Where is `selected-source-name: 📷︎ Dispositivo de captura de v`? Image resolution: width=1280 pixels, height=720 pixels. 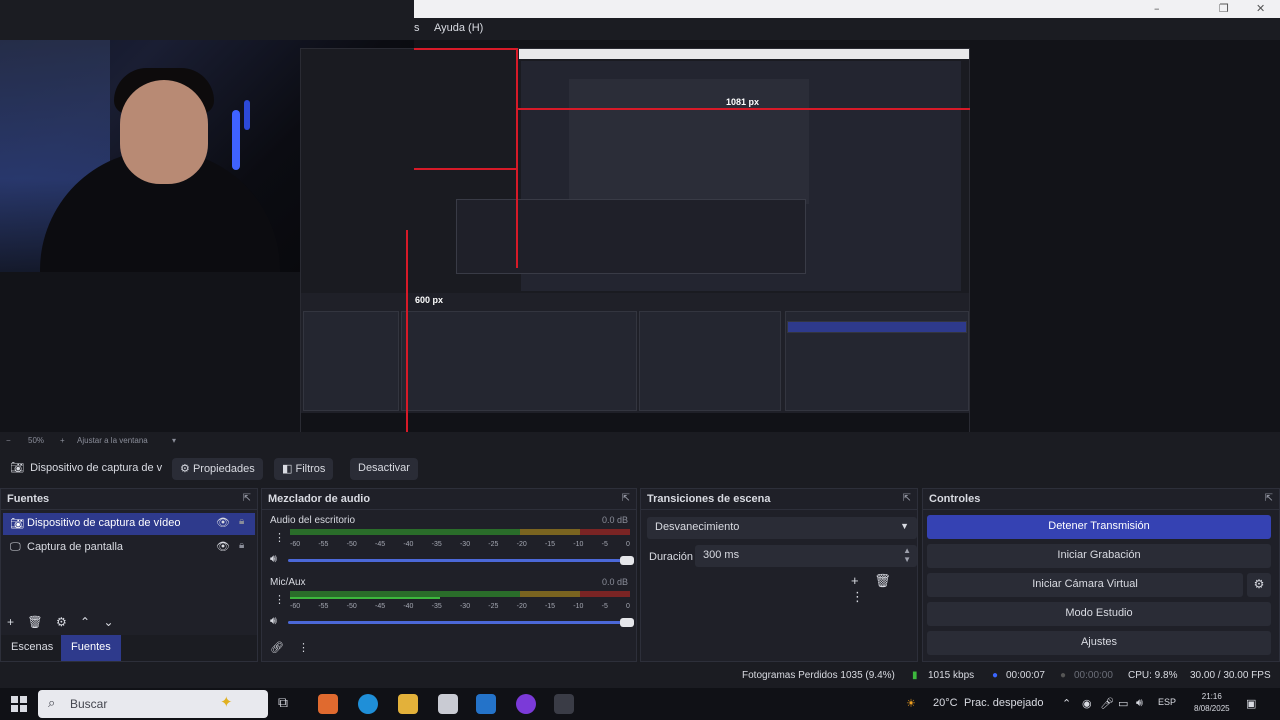 selected-source-name: 📷︎ Dispositivo de captura de v is located at coordinates (86, 468).